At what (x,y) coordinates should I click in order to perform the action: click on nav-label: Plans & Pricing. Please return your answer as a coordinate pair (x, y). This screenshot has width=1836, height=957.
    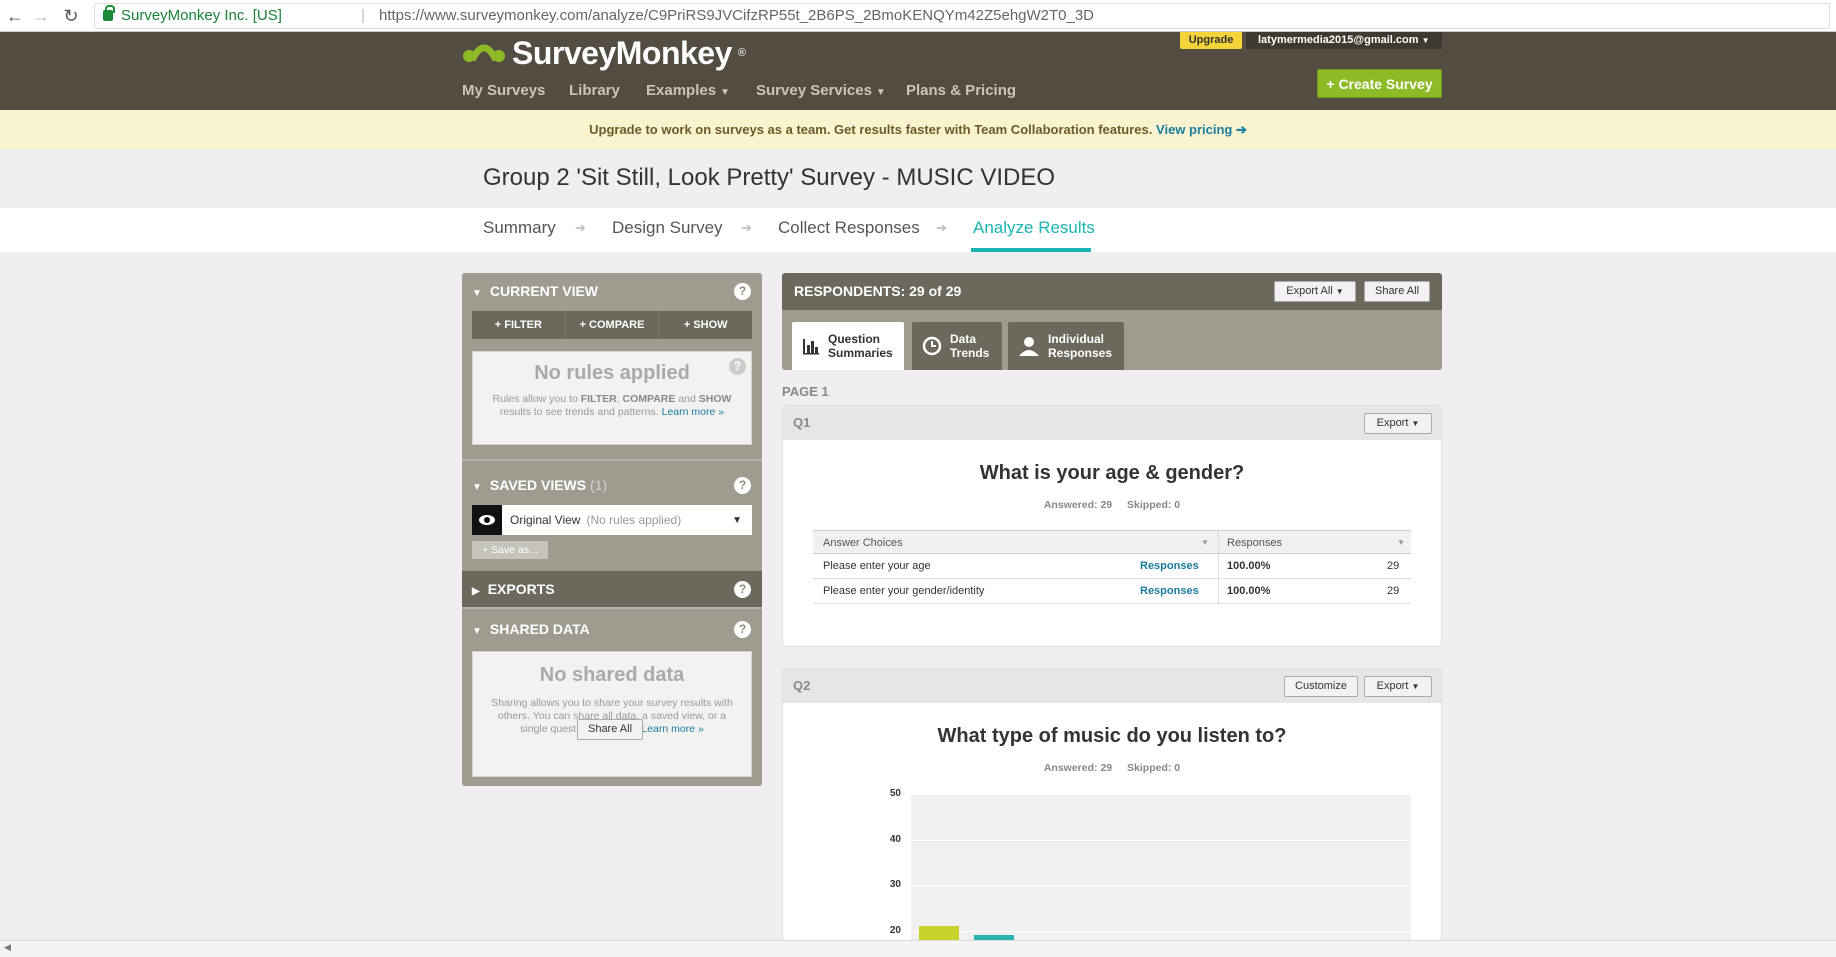
    Looking at the image, I should click on (961, 90).